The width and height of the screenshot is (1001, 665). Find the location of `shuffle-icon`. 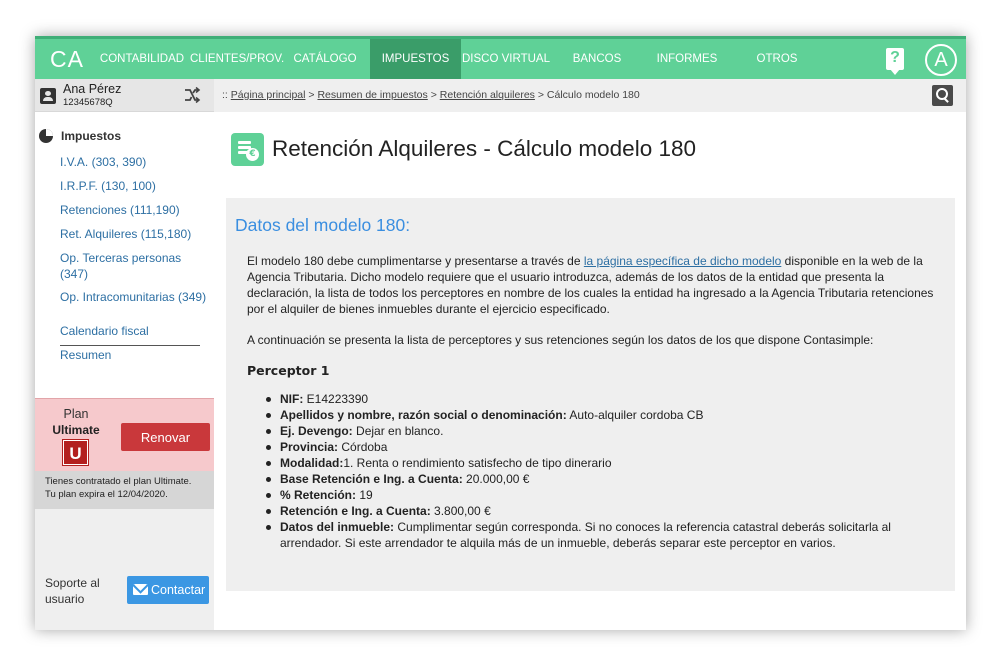

shuffle-icon is located at coordinates (192, 95).